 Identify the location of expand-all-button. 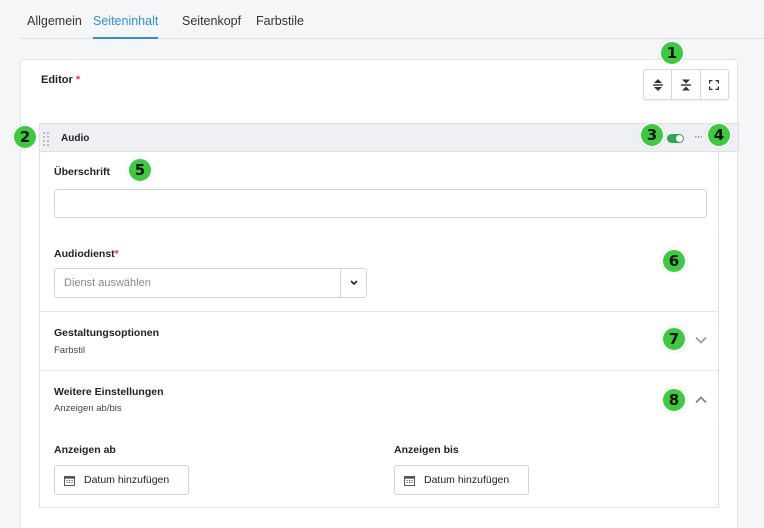
(658, 84).